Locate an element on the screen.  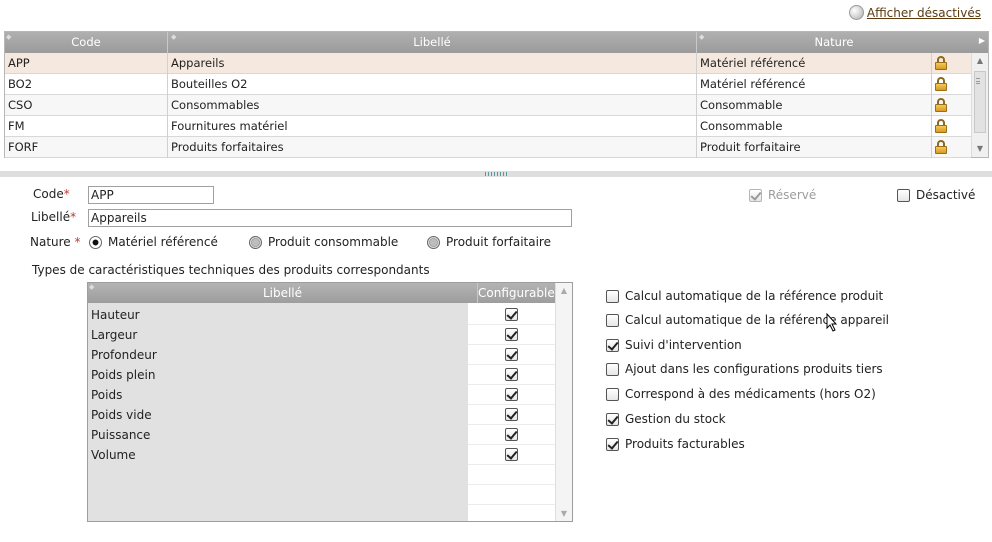
subgrid-scrollbar: ▲ ▼ is located at coordinates (563, 402).